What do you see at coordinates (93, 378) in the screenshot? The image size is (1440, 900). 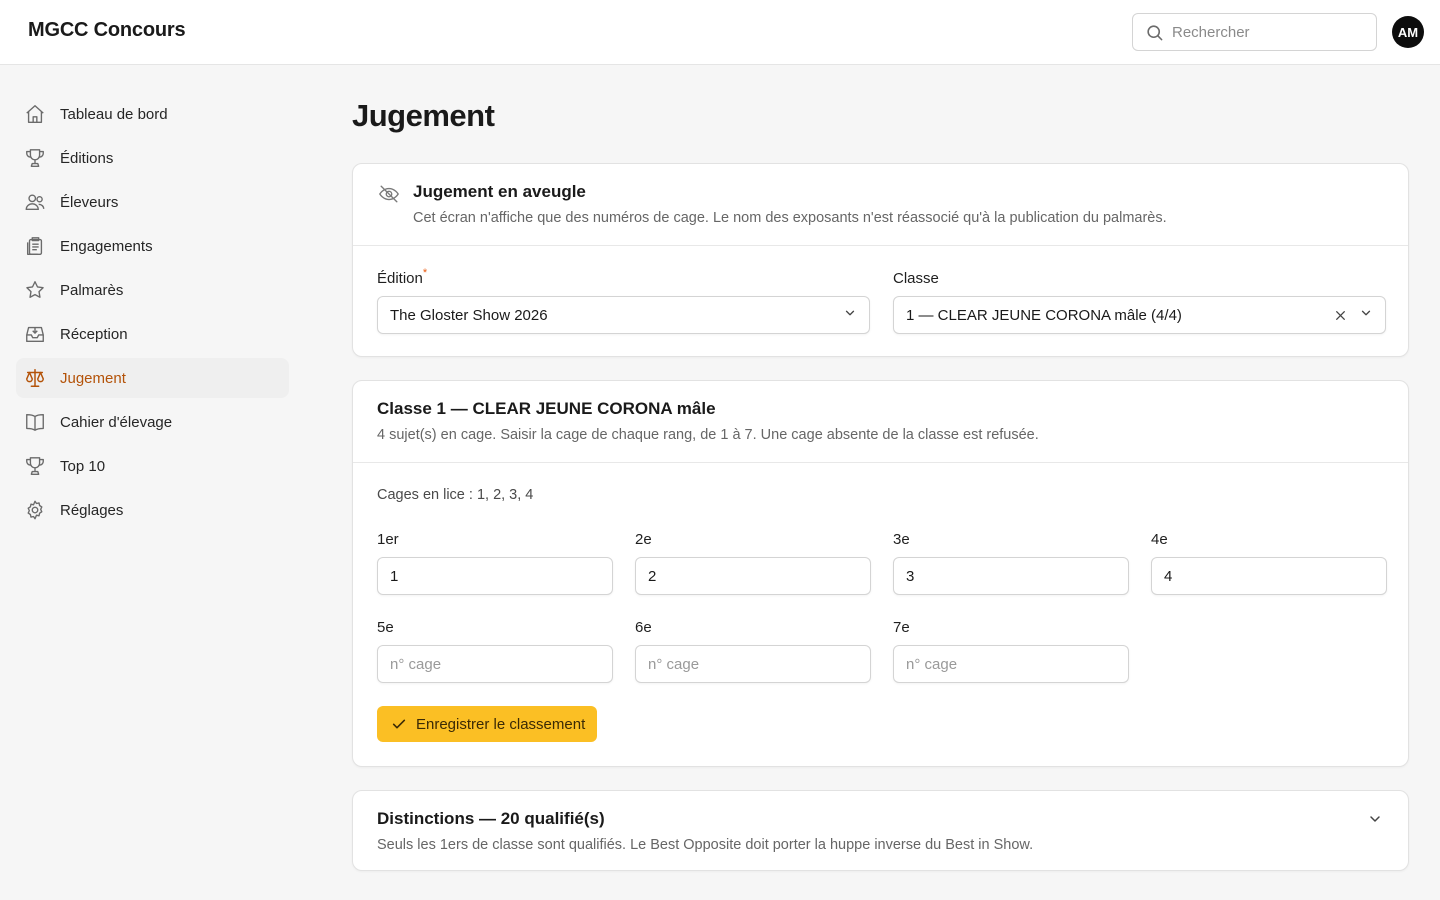 I see `sidebar-item-label: Jugement` at bounding box center [93, 378].